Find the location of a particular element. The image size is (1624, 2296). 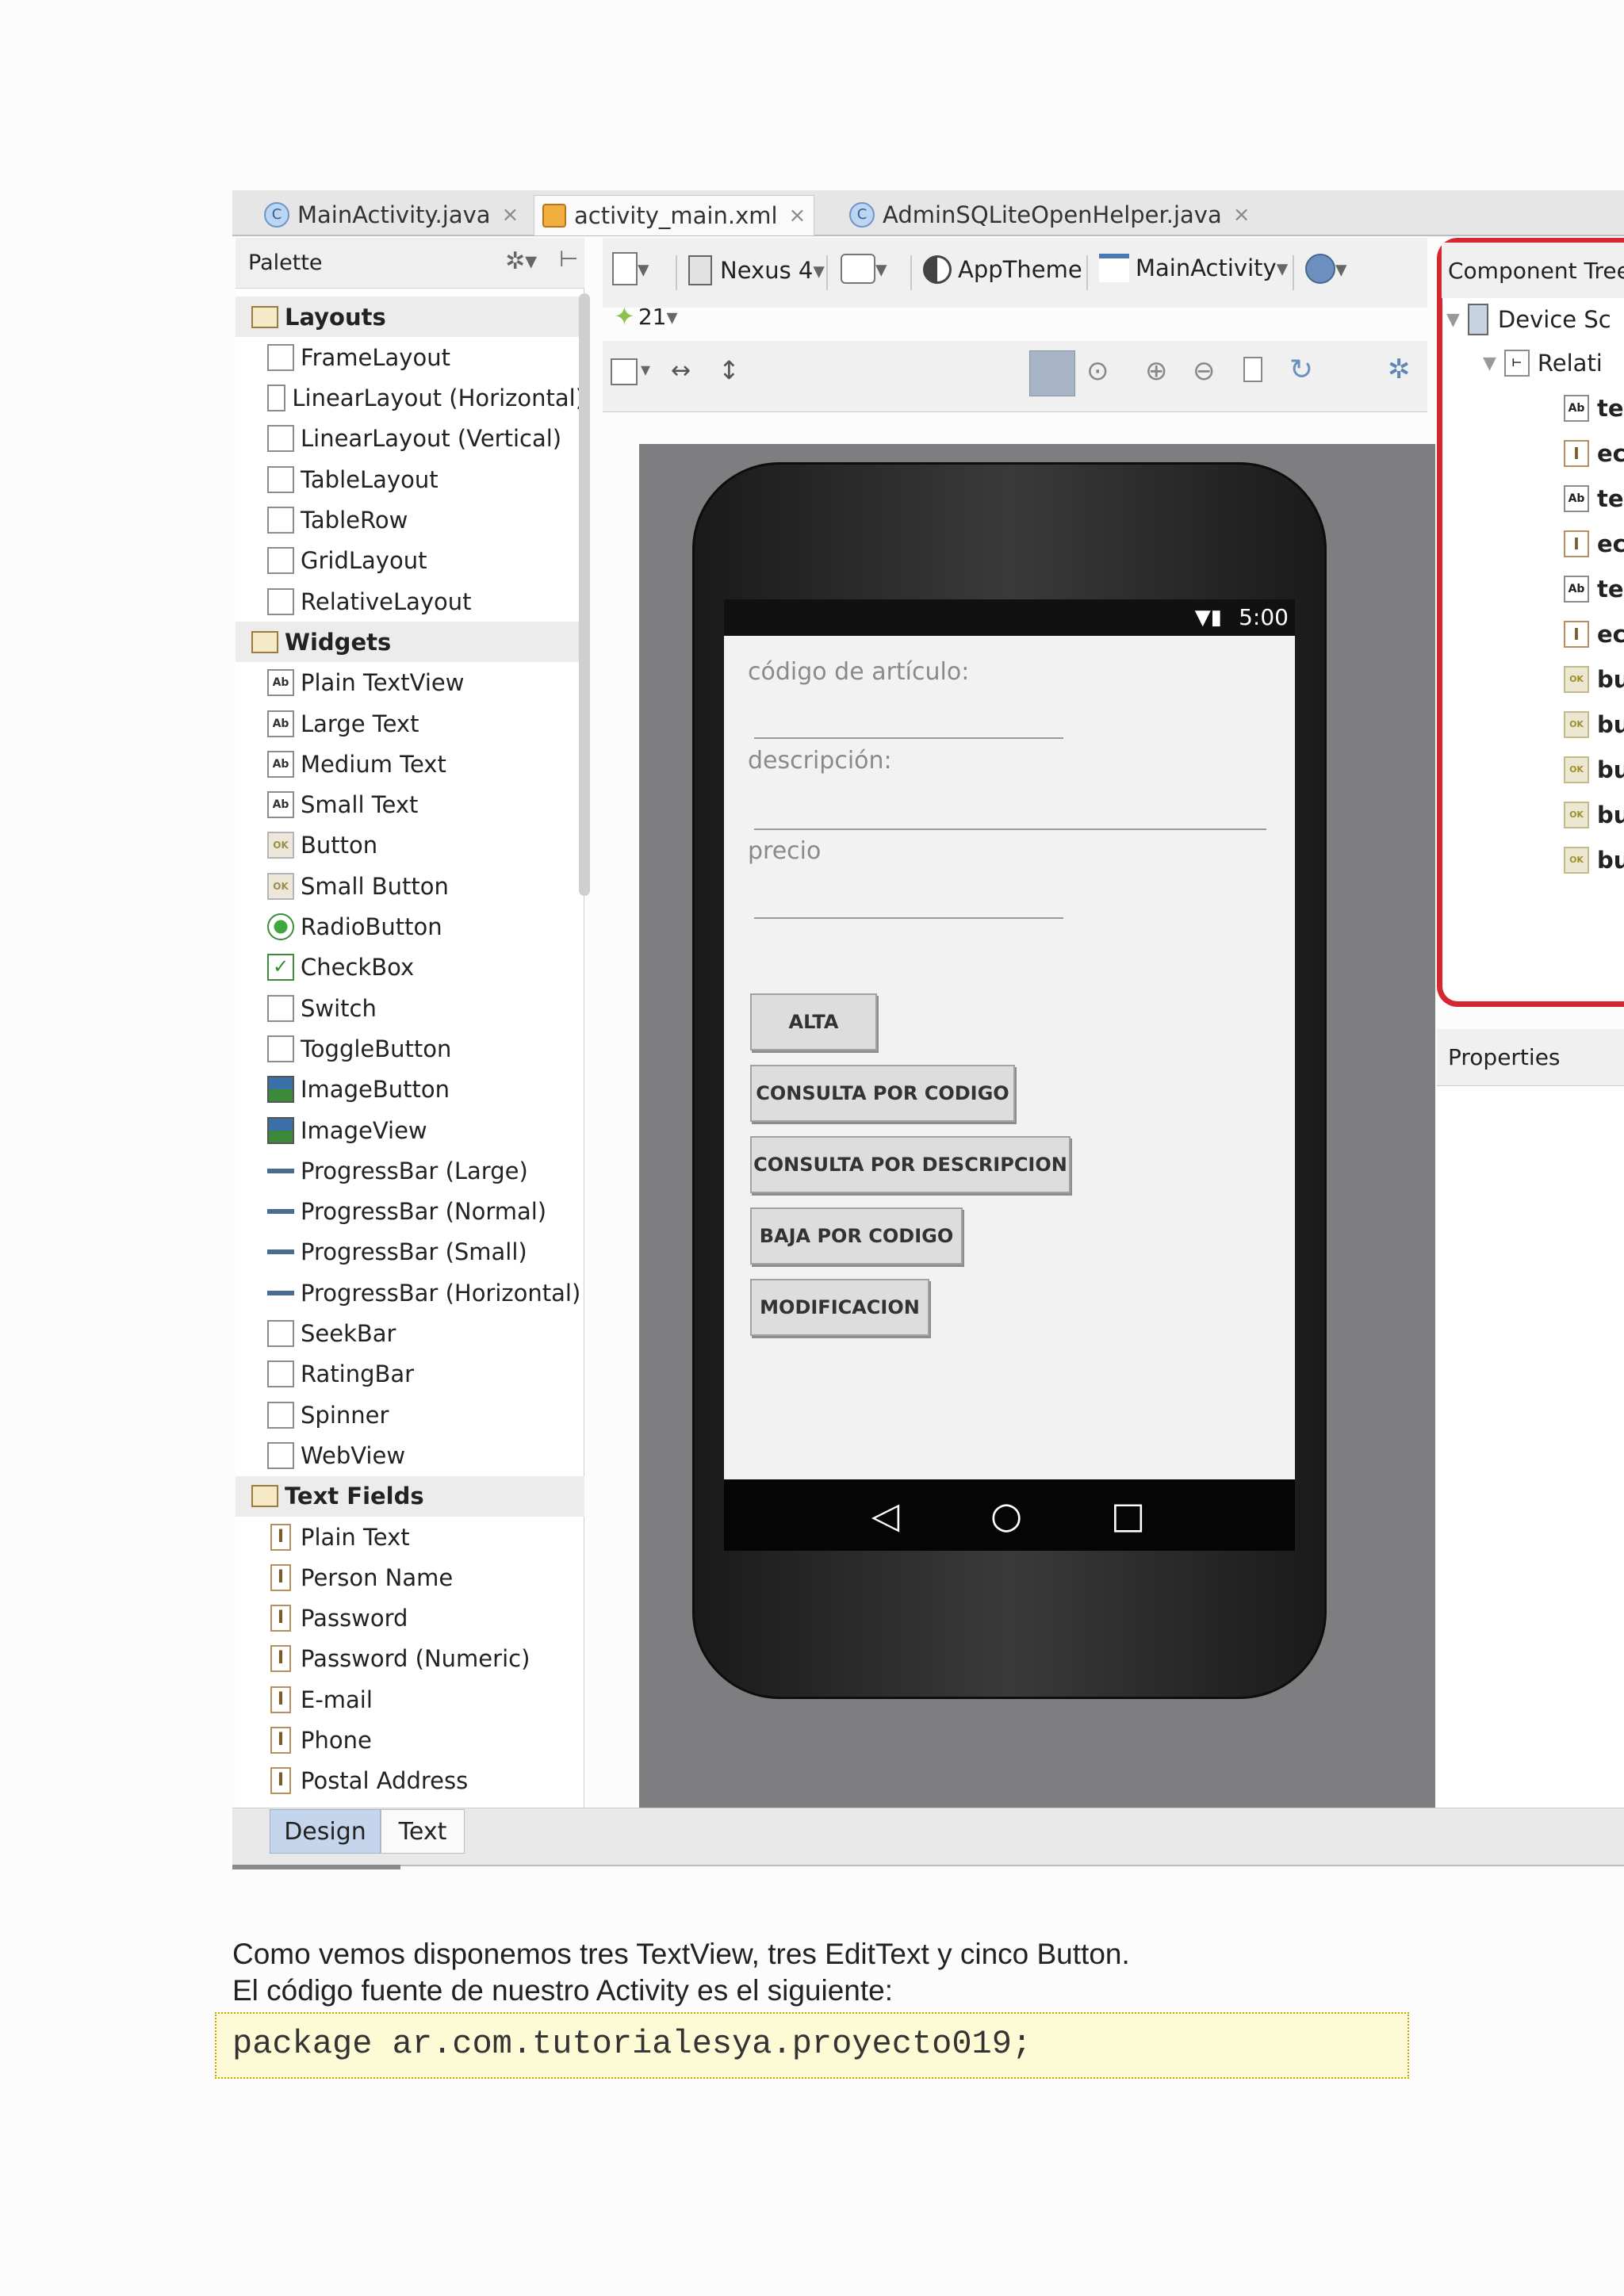

palette-item: ToggleButton is located at coordinates (410, 1049).